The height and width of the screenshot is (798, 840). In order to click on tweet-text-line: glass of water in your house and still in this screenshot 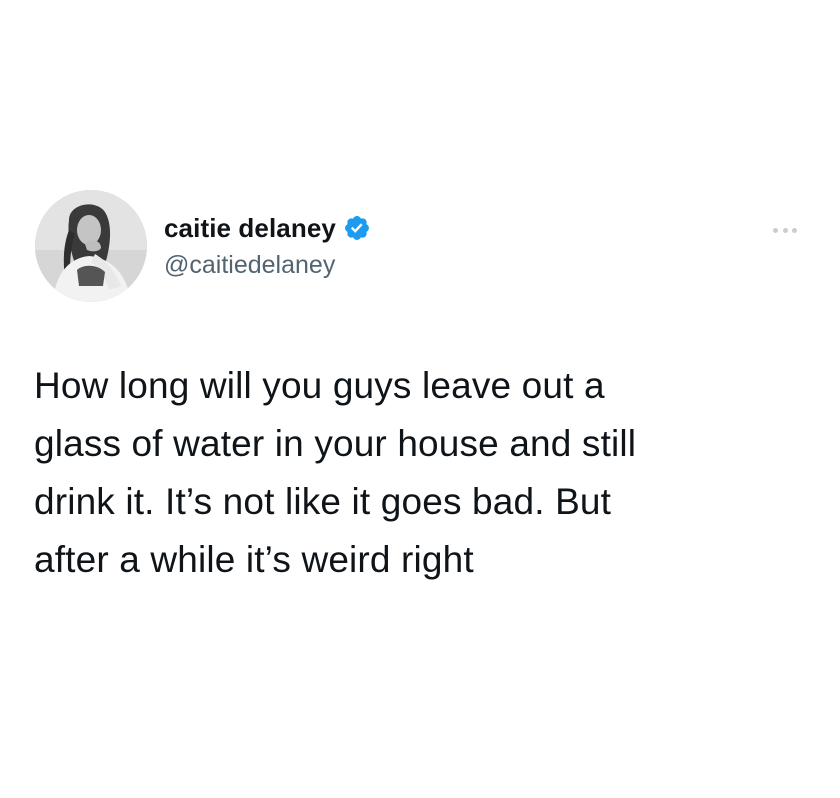, I will do `click(335, 443)`.